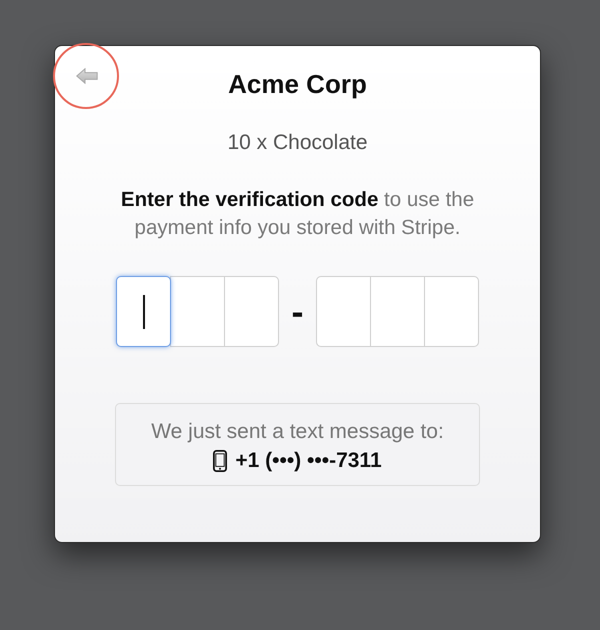 This screenshot has height=630, width=600. I want to click on arrow-left-icon, so click(87, 76).